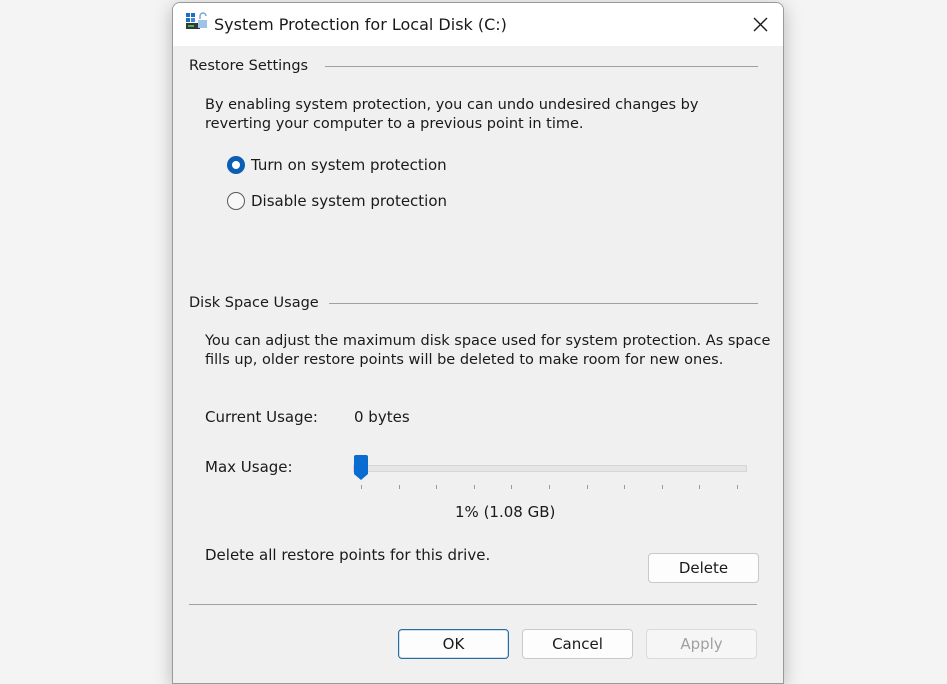 The image size is (947, 684). Describe the element at coordinates (382, 417) in the screenshot. I see `current-usage-value: 0 bytes` at that location.